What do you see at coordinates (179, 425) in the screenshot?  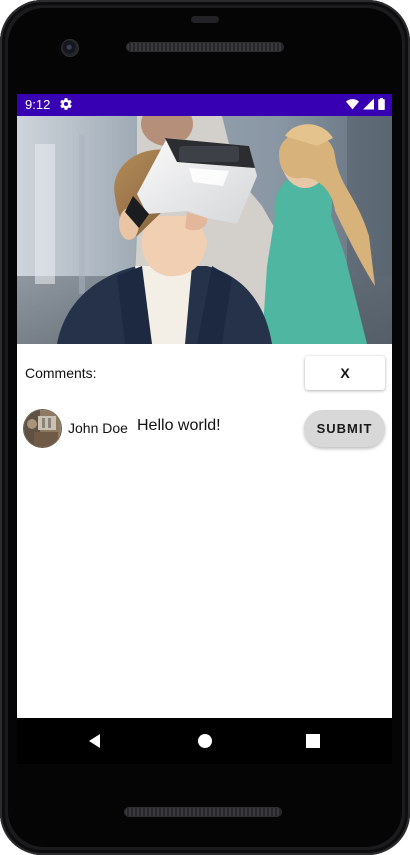 I see `comment-text: Hello world!` at bounding box center [179, 425].